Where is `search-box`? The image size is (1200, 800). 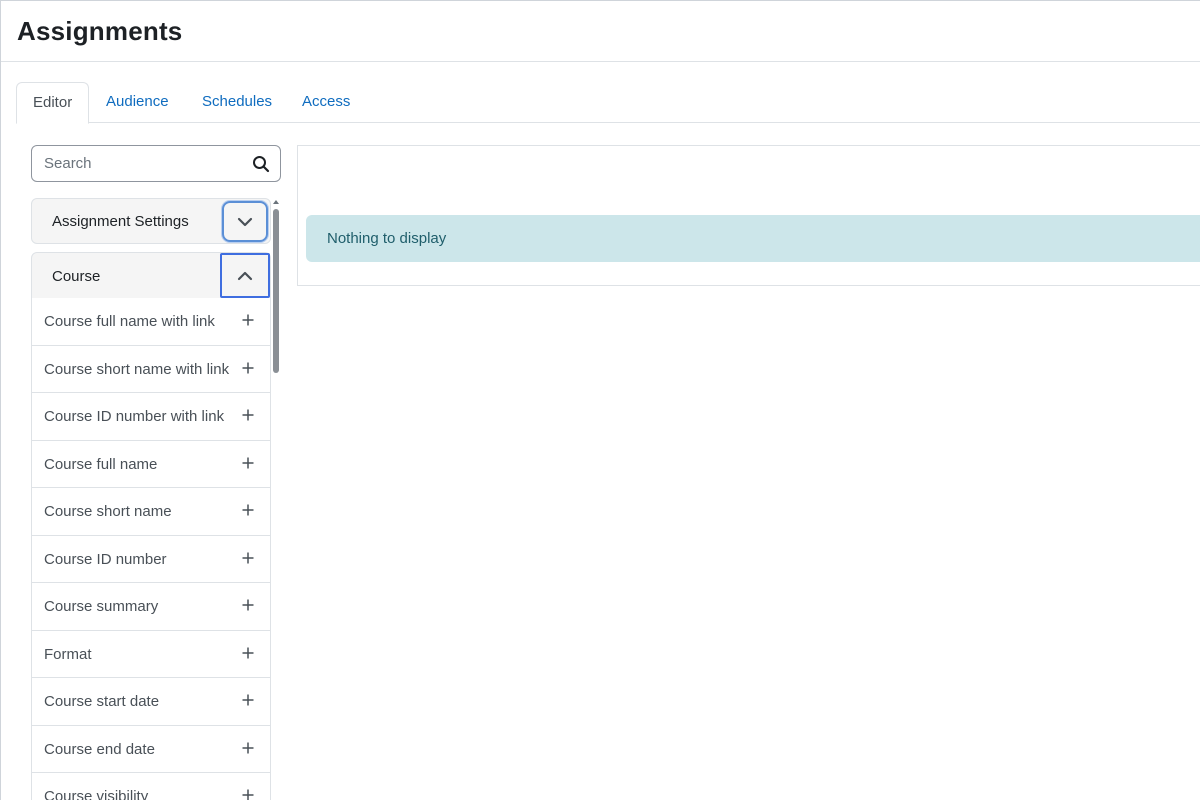
search-box is located at coordinates (156, 163).